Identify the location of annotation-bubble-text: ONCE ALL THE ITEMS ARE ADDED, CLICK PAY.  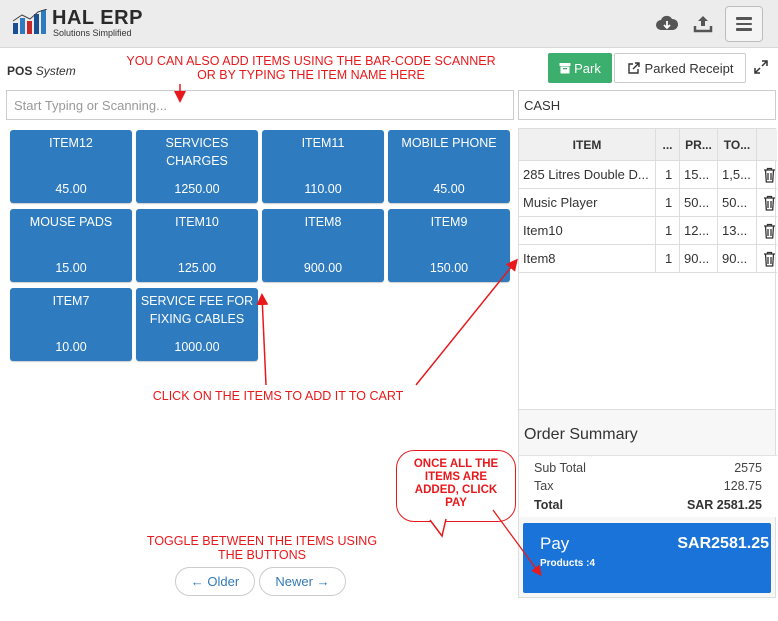
(456, 483).